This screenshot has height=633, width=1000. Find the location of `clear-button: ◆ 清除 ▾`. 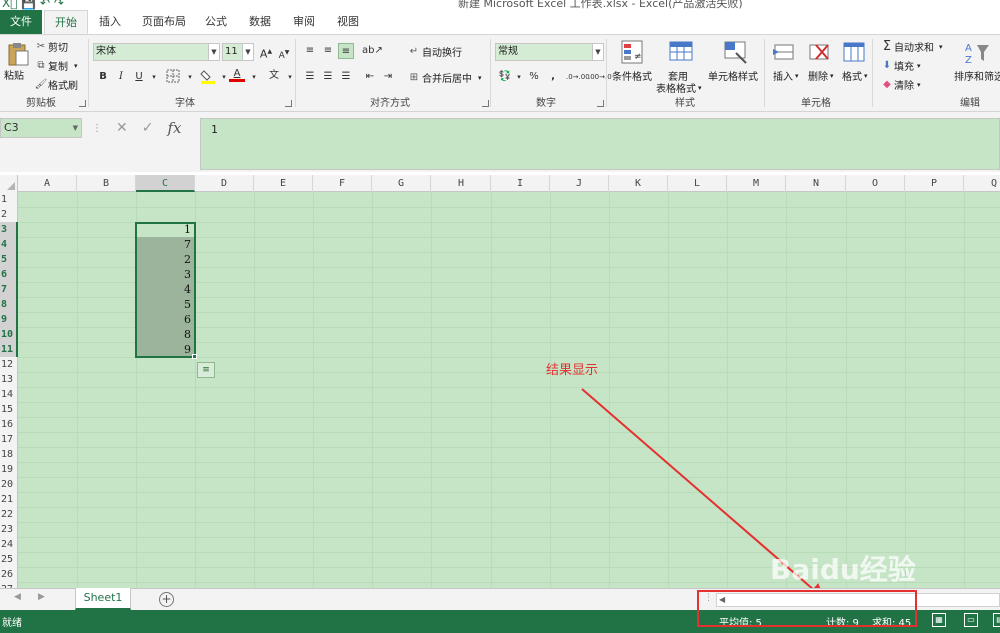

clear-button: ◆ 清除 ▾ is located at coordinates (900, 84).